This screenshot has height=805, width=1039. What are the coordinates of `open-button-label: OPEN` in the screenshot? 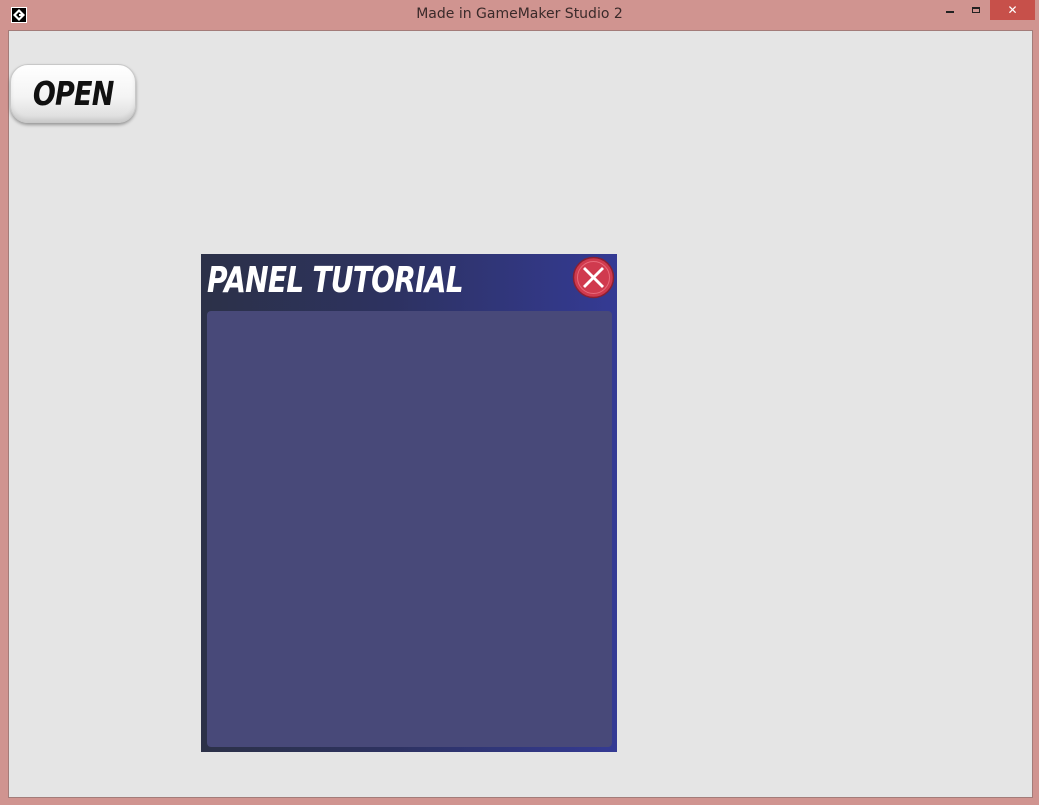 It's located at (73, 93).